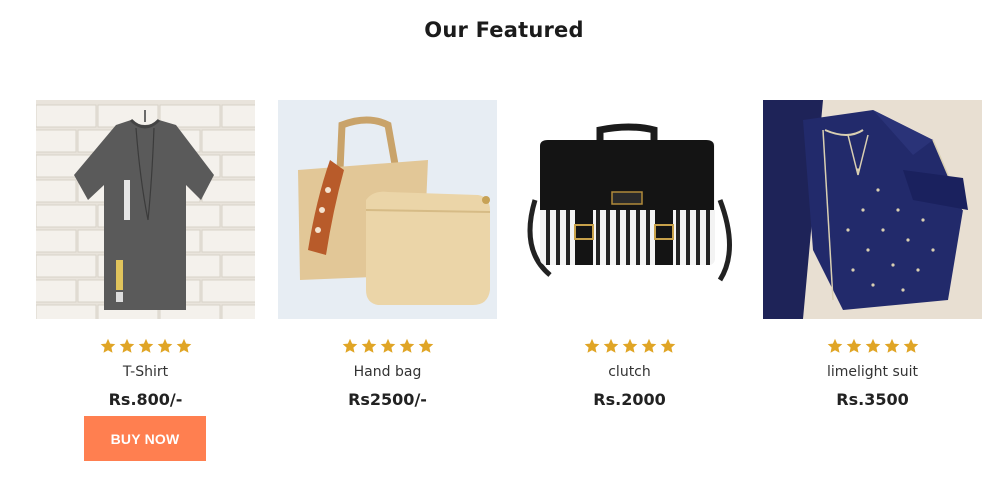 Image resolution: width=1008 pixels, height=480 pixels. I want to click on product-price: Rs.800/-, so click(145, 399).